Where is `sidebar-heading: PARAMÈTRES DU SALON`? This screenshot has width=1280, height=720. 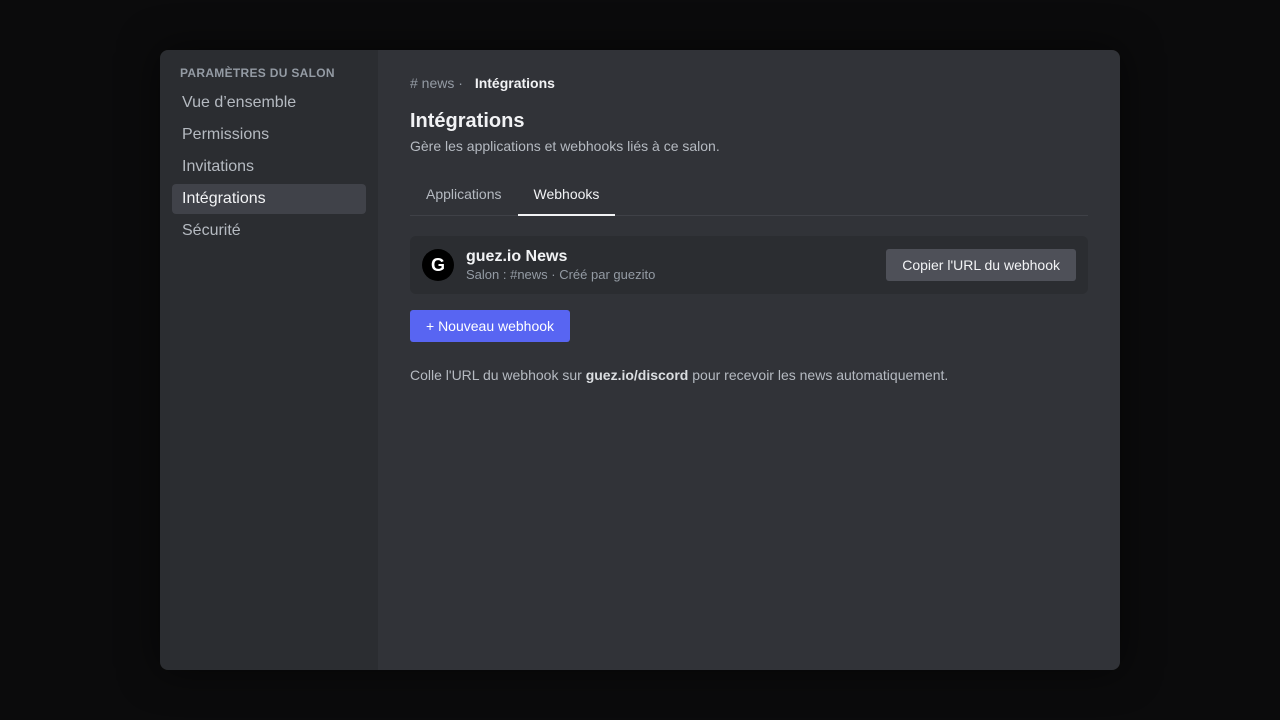
sidebar-heading: PARAMÈTRES DU SALON is located at coordinates (257, 73).